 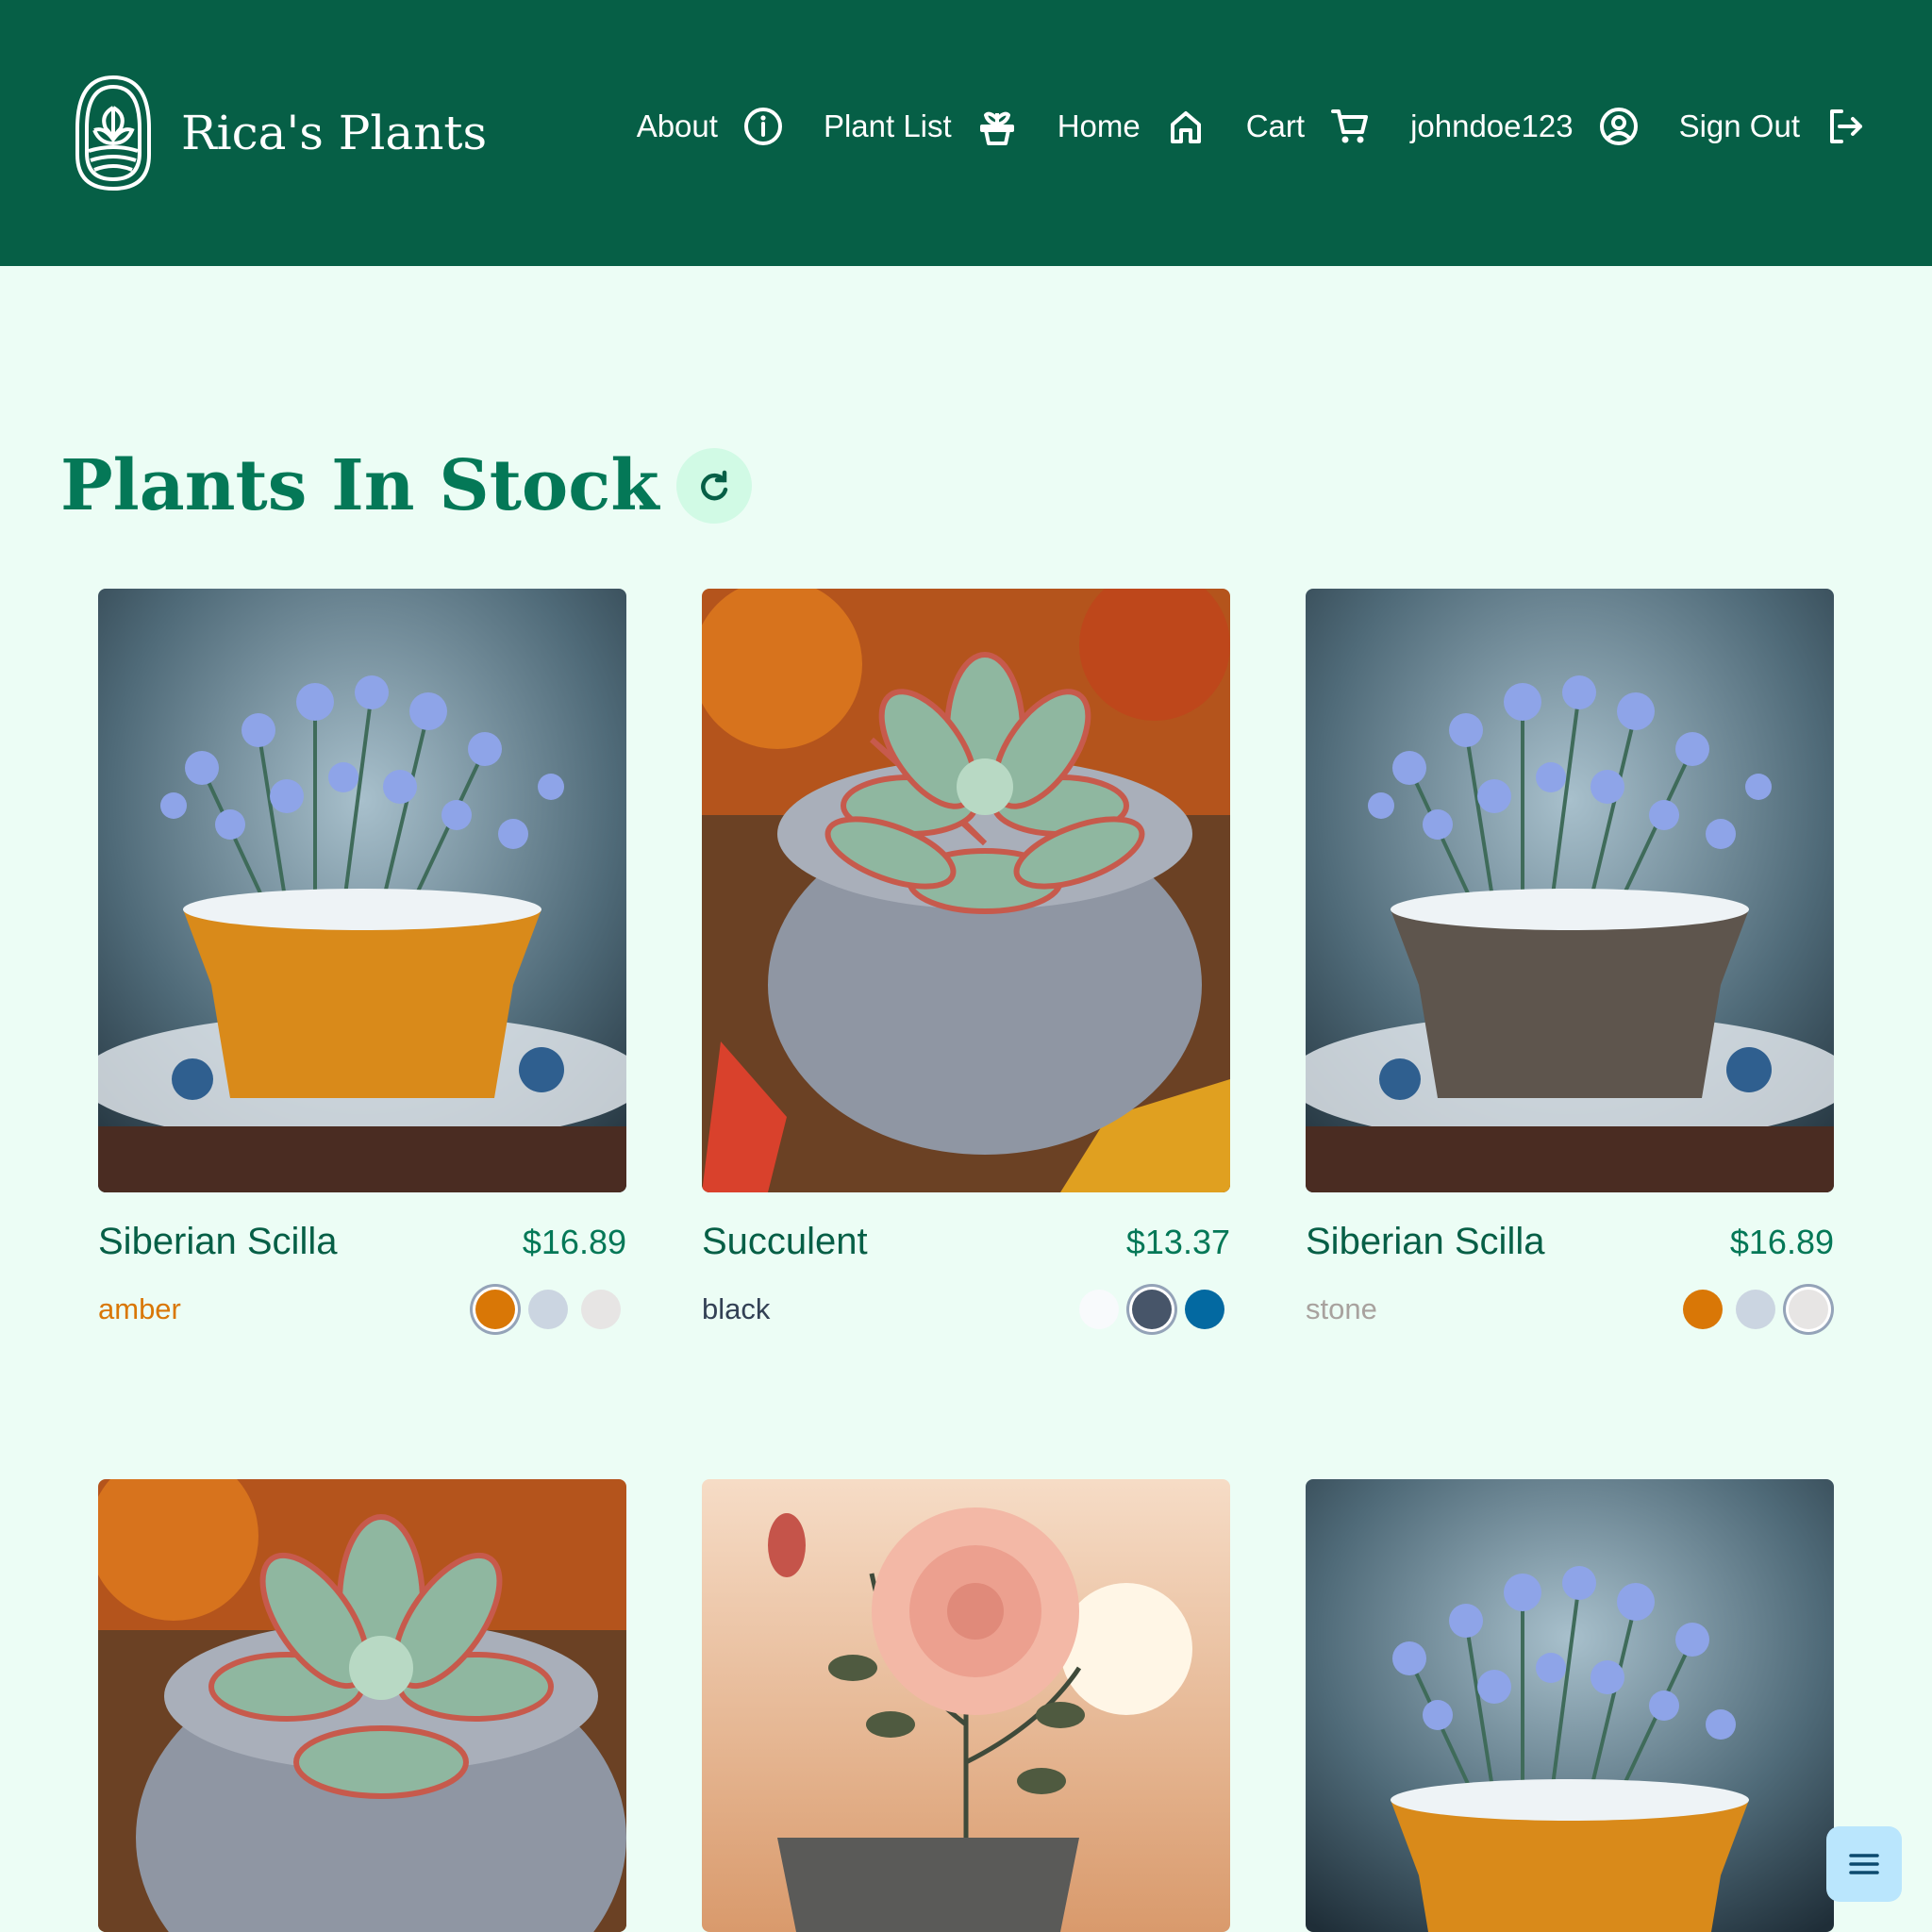 I want to click on menu-button, so click(x=1864, y=1864).